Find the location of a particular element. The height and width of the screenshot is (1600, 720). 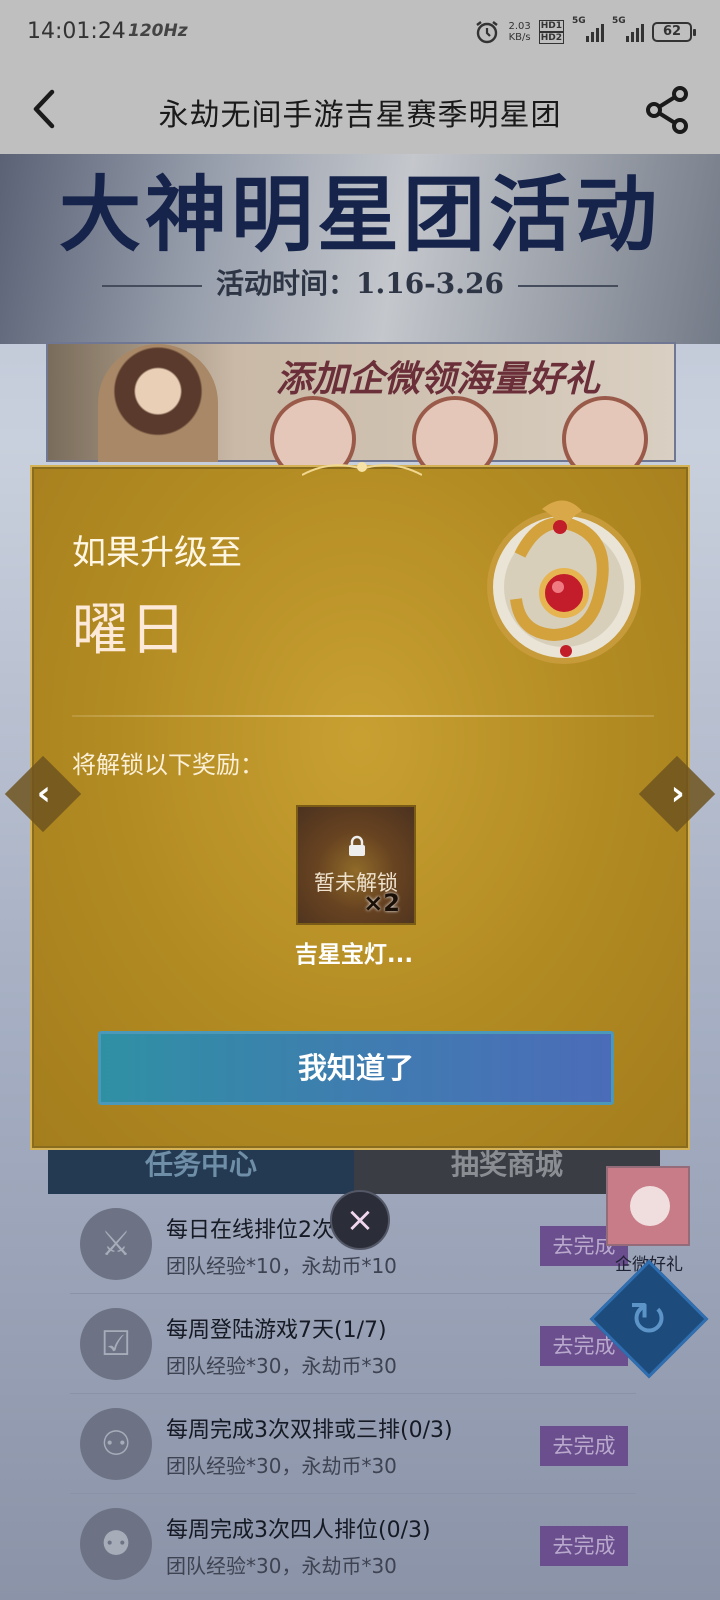

squad-team-icon: ⚉ is located at coordinates (116, 1544).